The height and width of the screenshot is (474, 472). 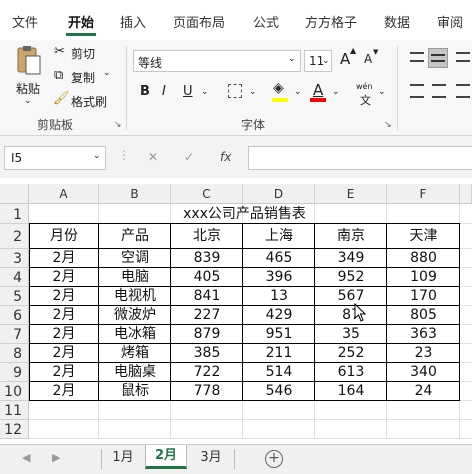 What do you see at coordinates (279, 277) in the screenshot?
I see `data-cell: 396` at bounding box center [279, 277].